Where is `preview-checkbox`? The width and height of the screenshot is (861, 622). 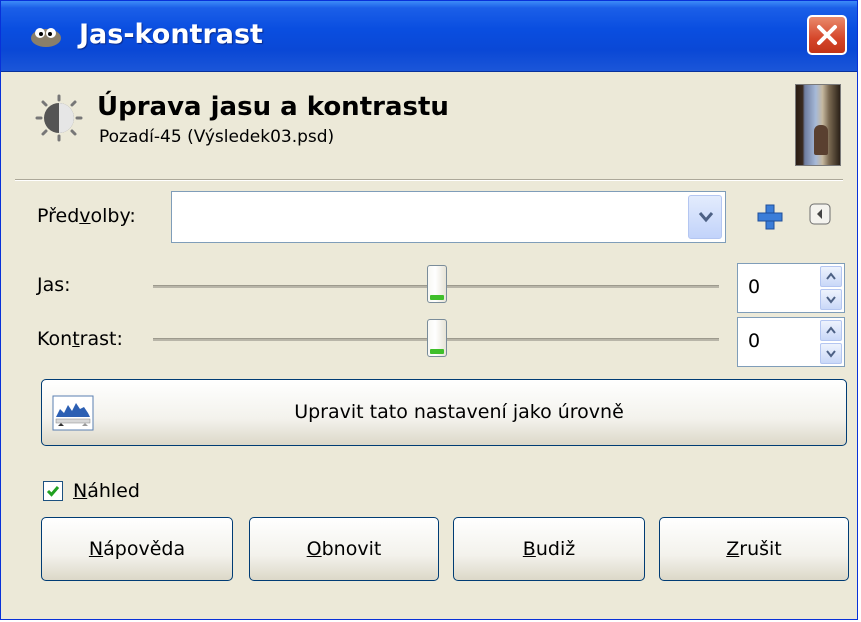
preview-checkbox is located at coordinates (53, 491).